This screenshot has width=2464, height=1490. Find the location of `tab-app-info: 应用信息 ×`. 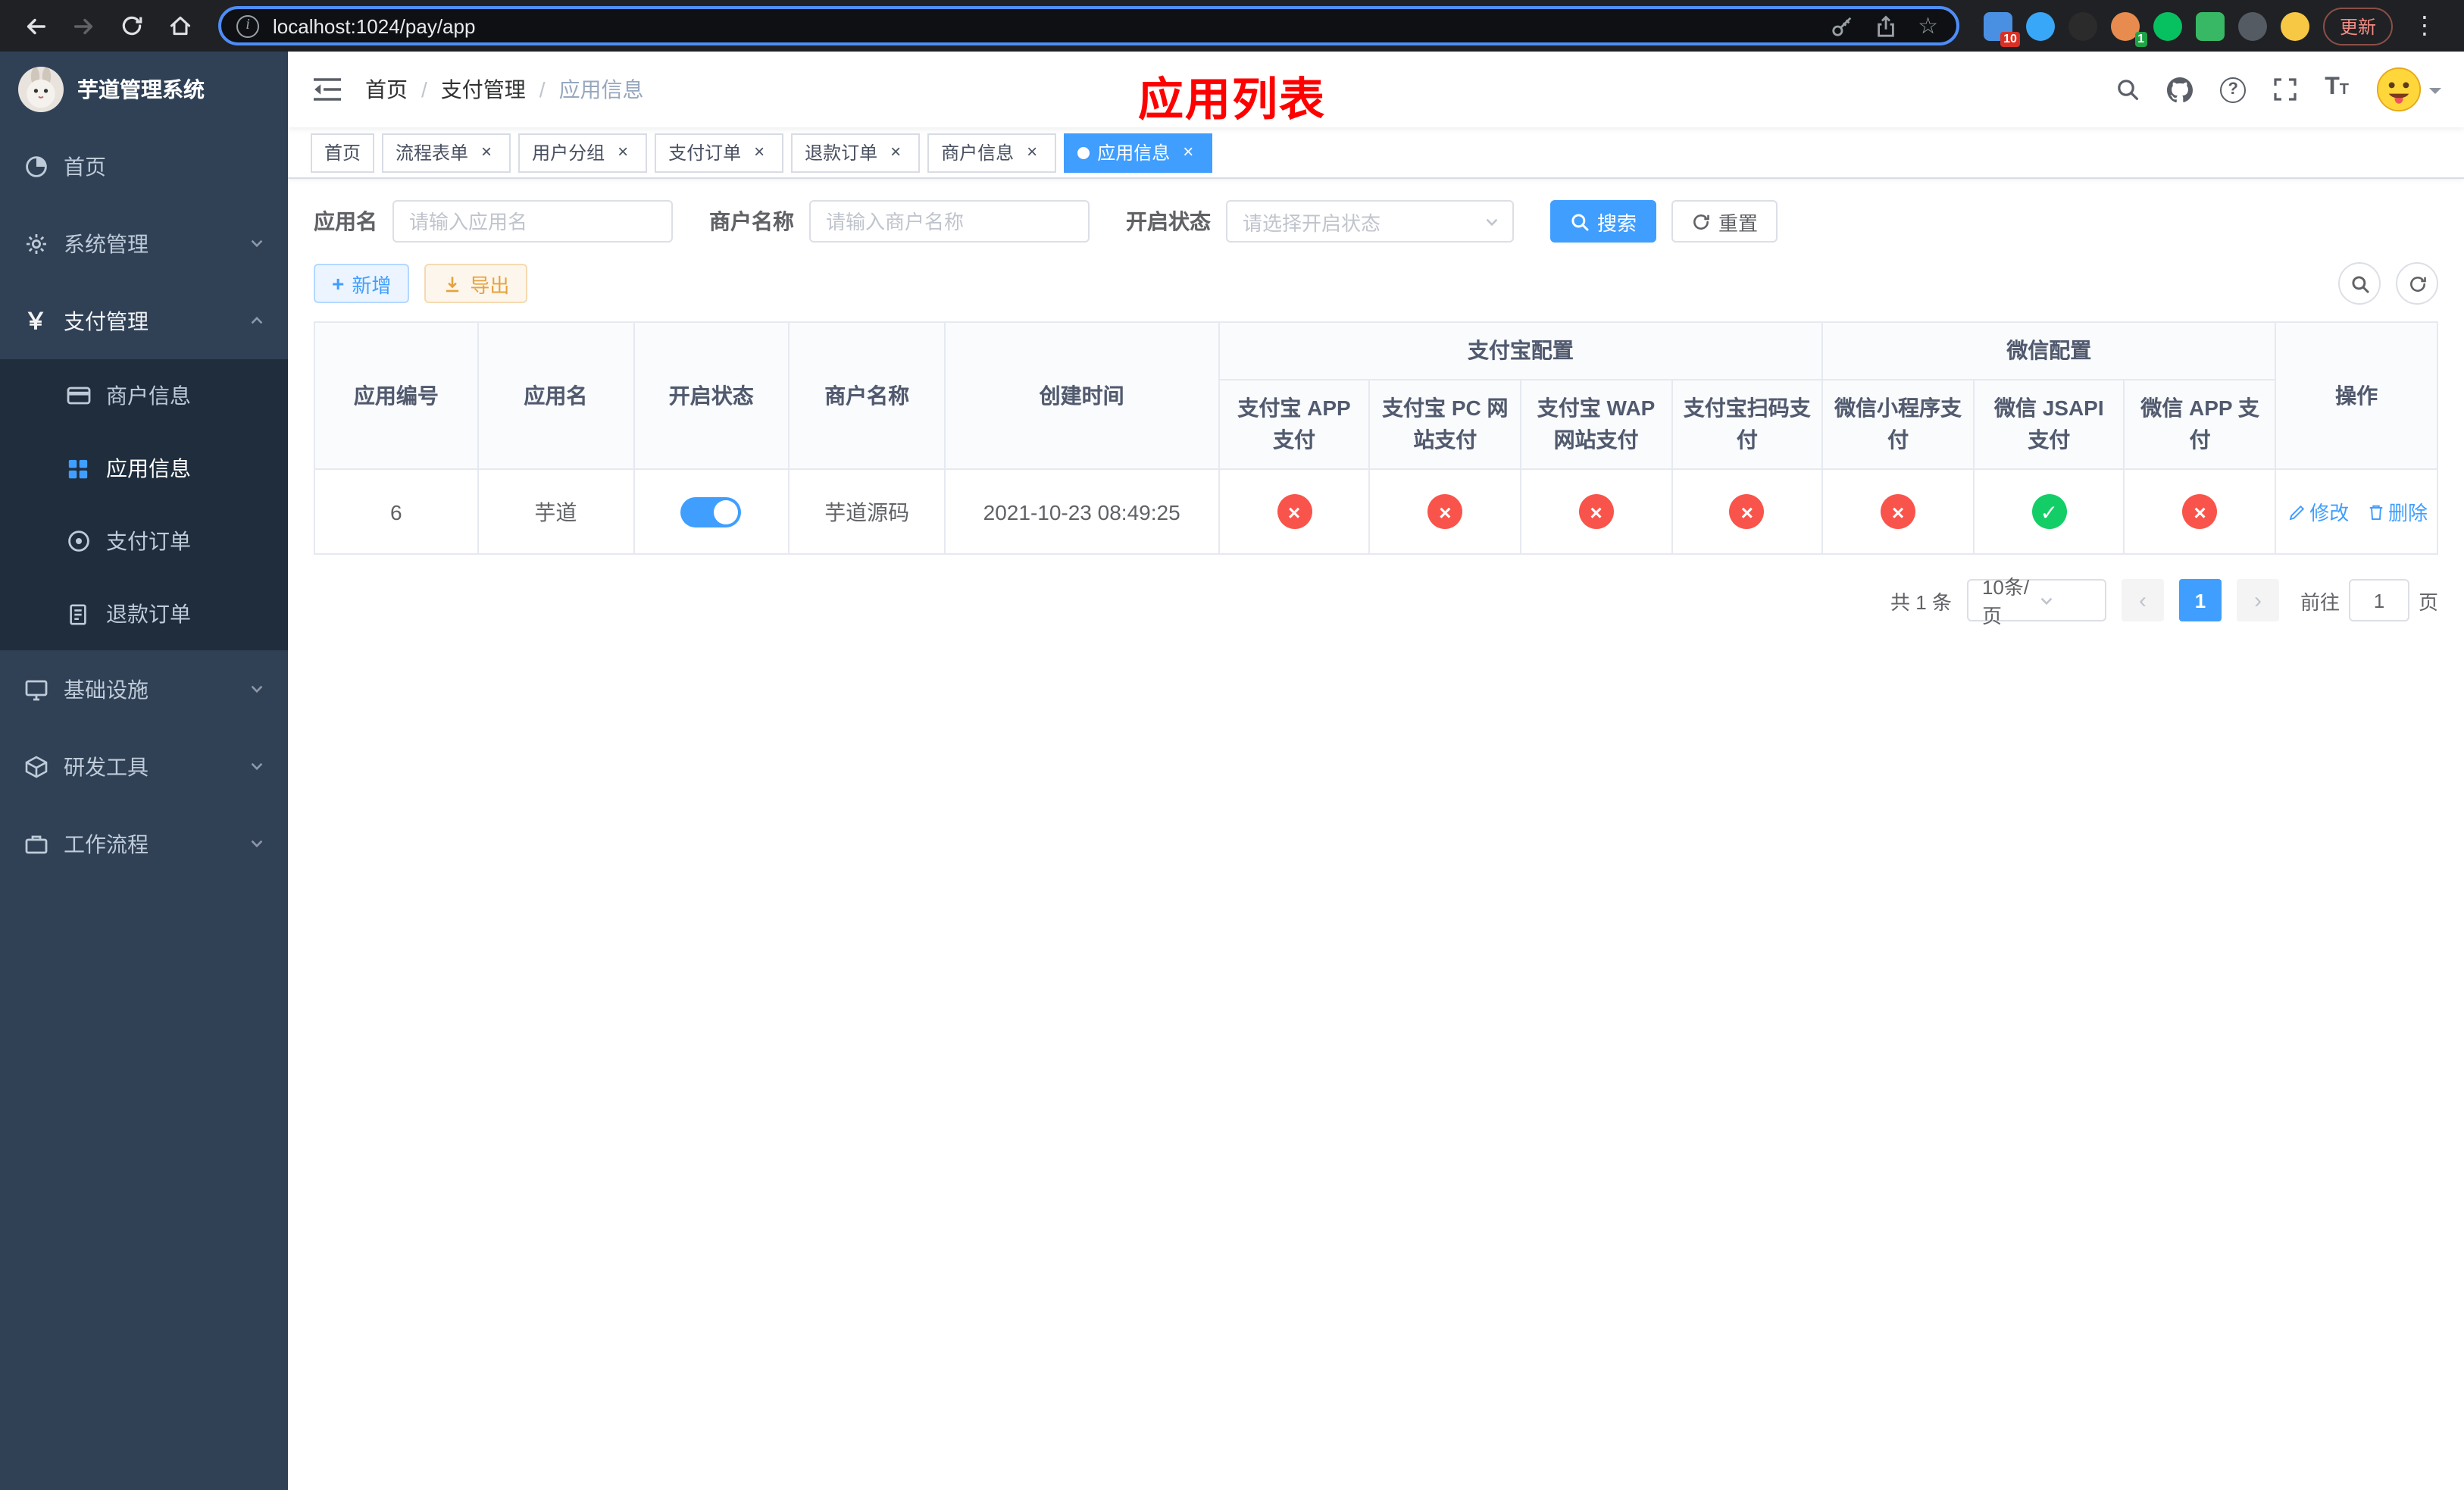

tab-app-info: 应用信息 × is located at coordinates (1138, 152).